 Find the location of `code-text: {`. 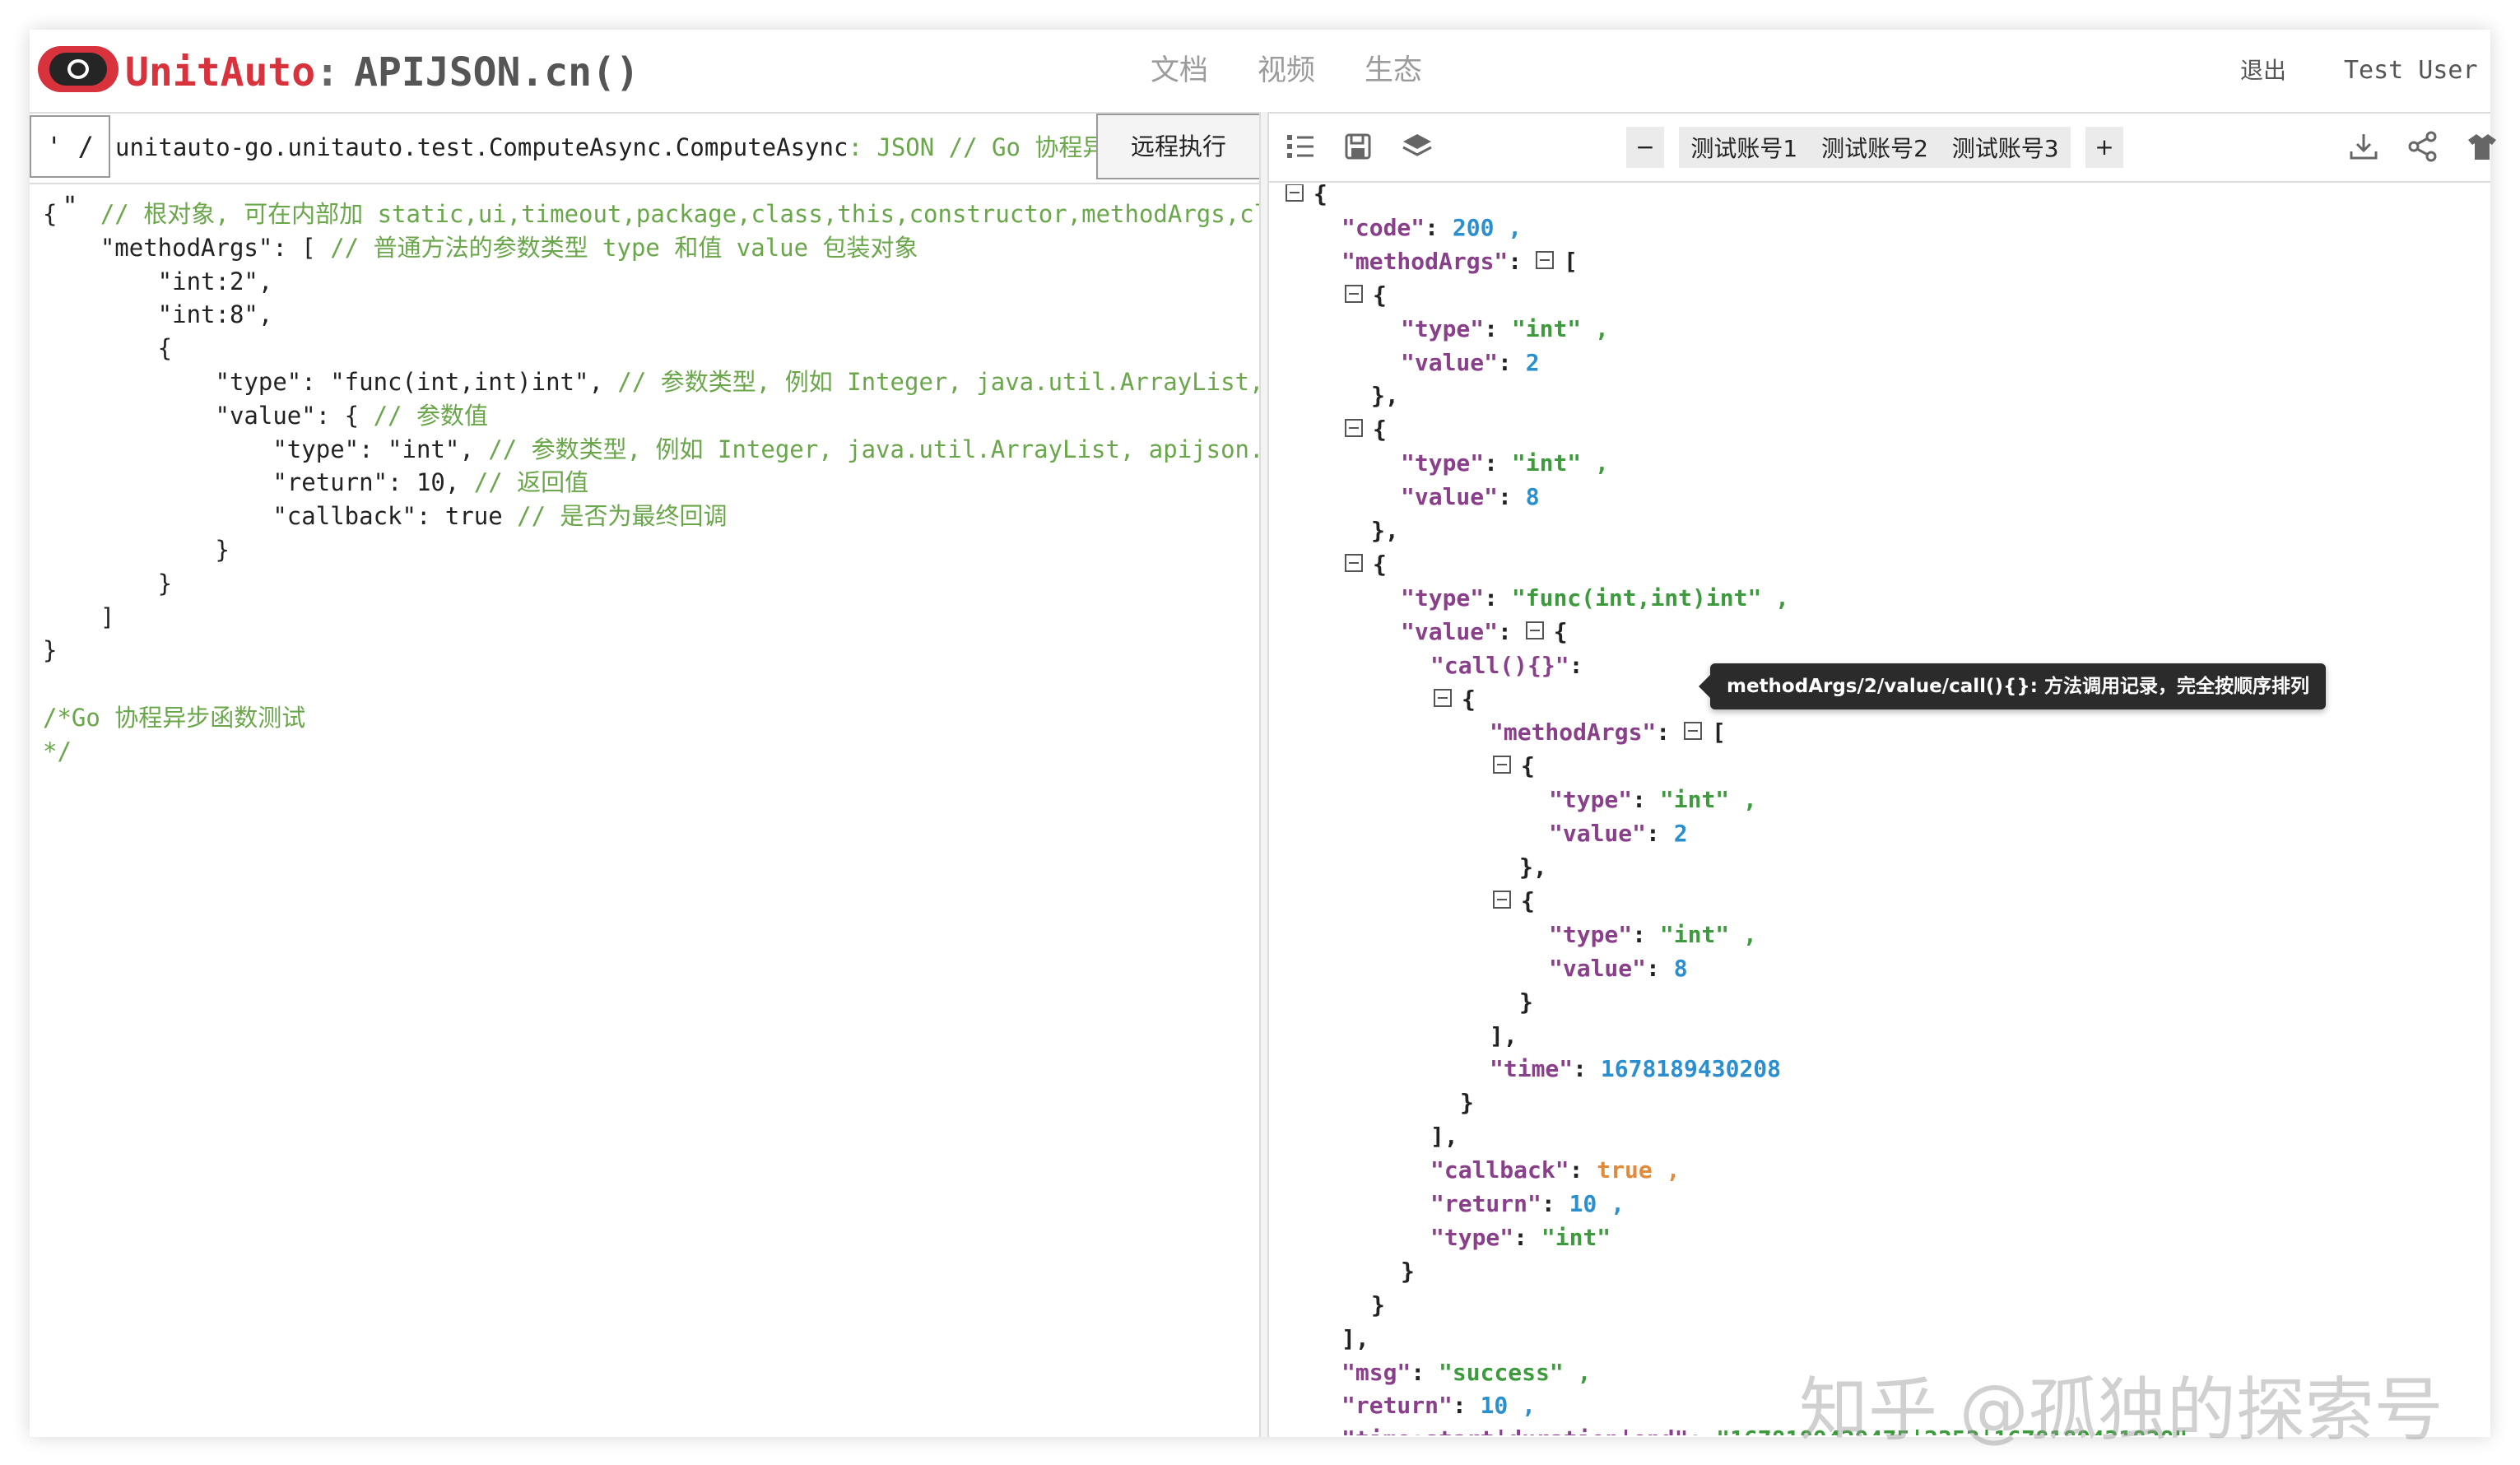

code-text: { is located at coordinates (108, 348).